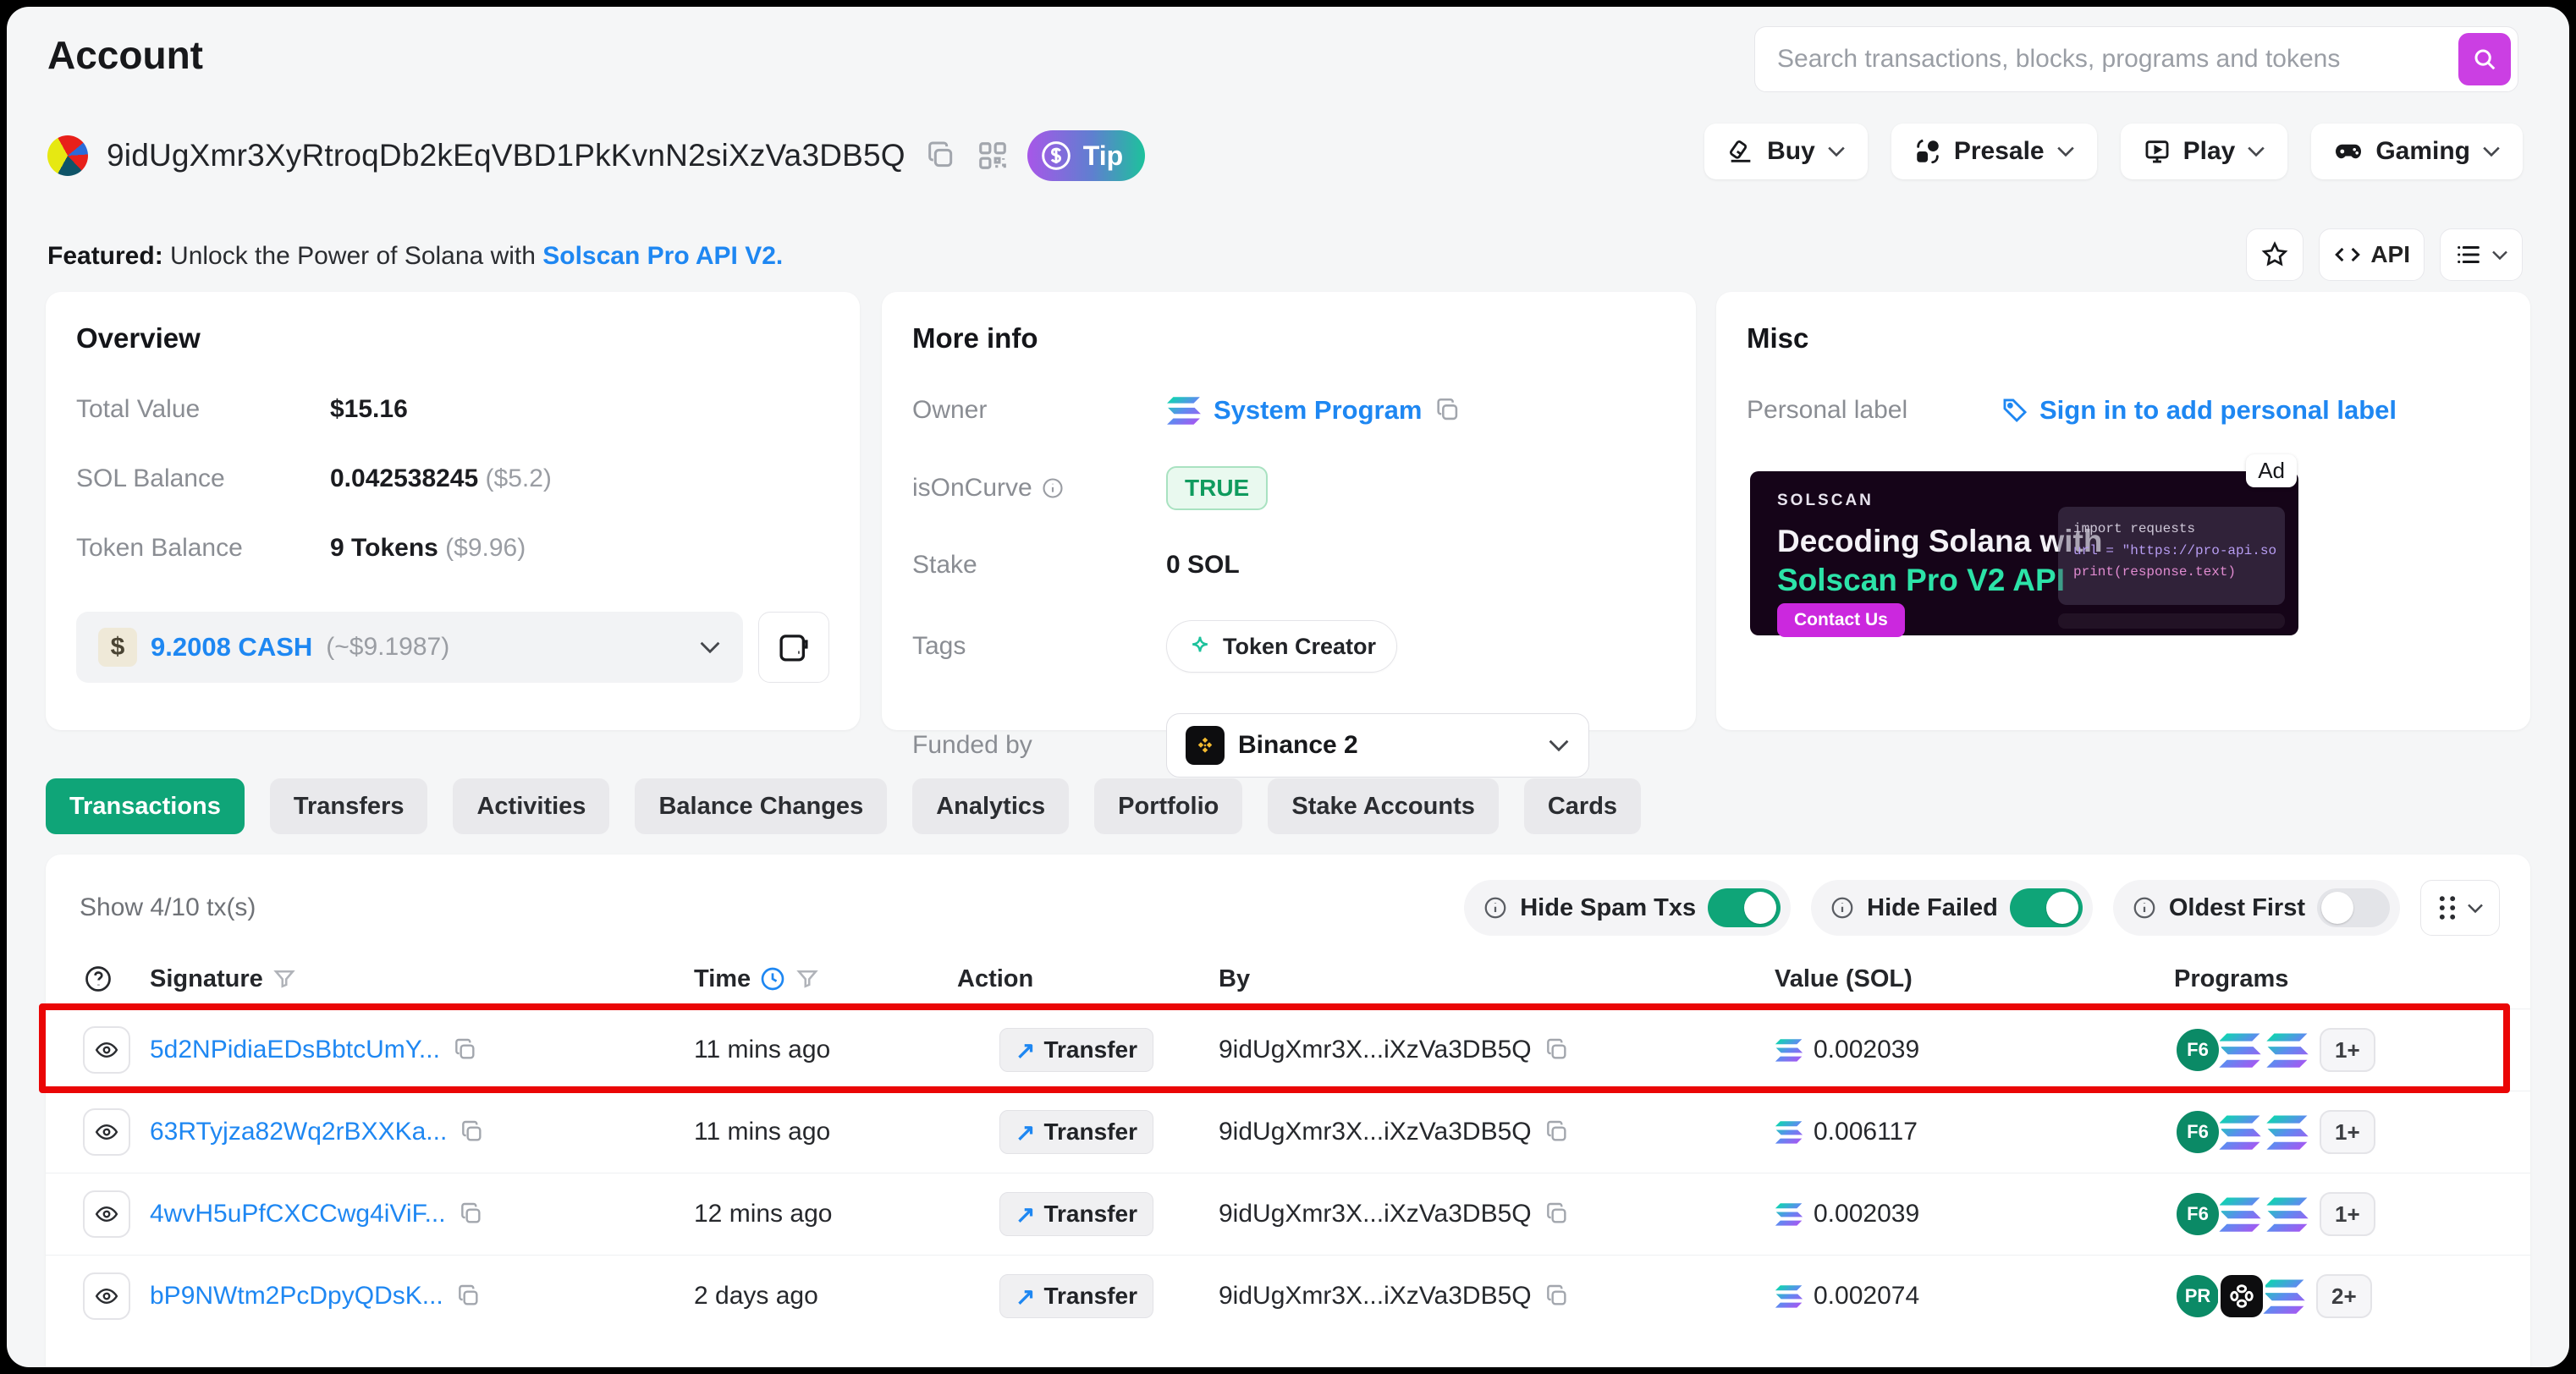 This screenshot has width=2576, height=1374. What do you see at coordinates (2204, 151) in the screenshot?
I see `play-button: Play` at bounding box center [2204, 151].